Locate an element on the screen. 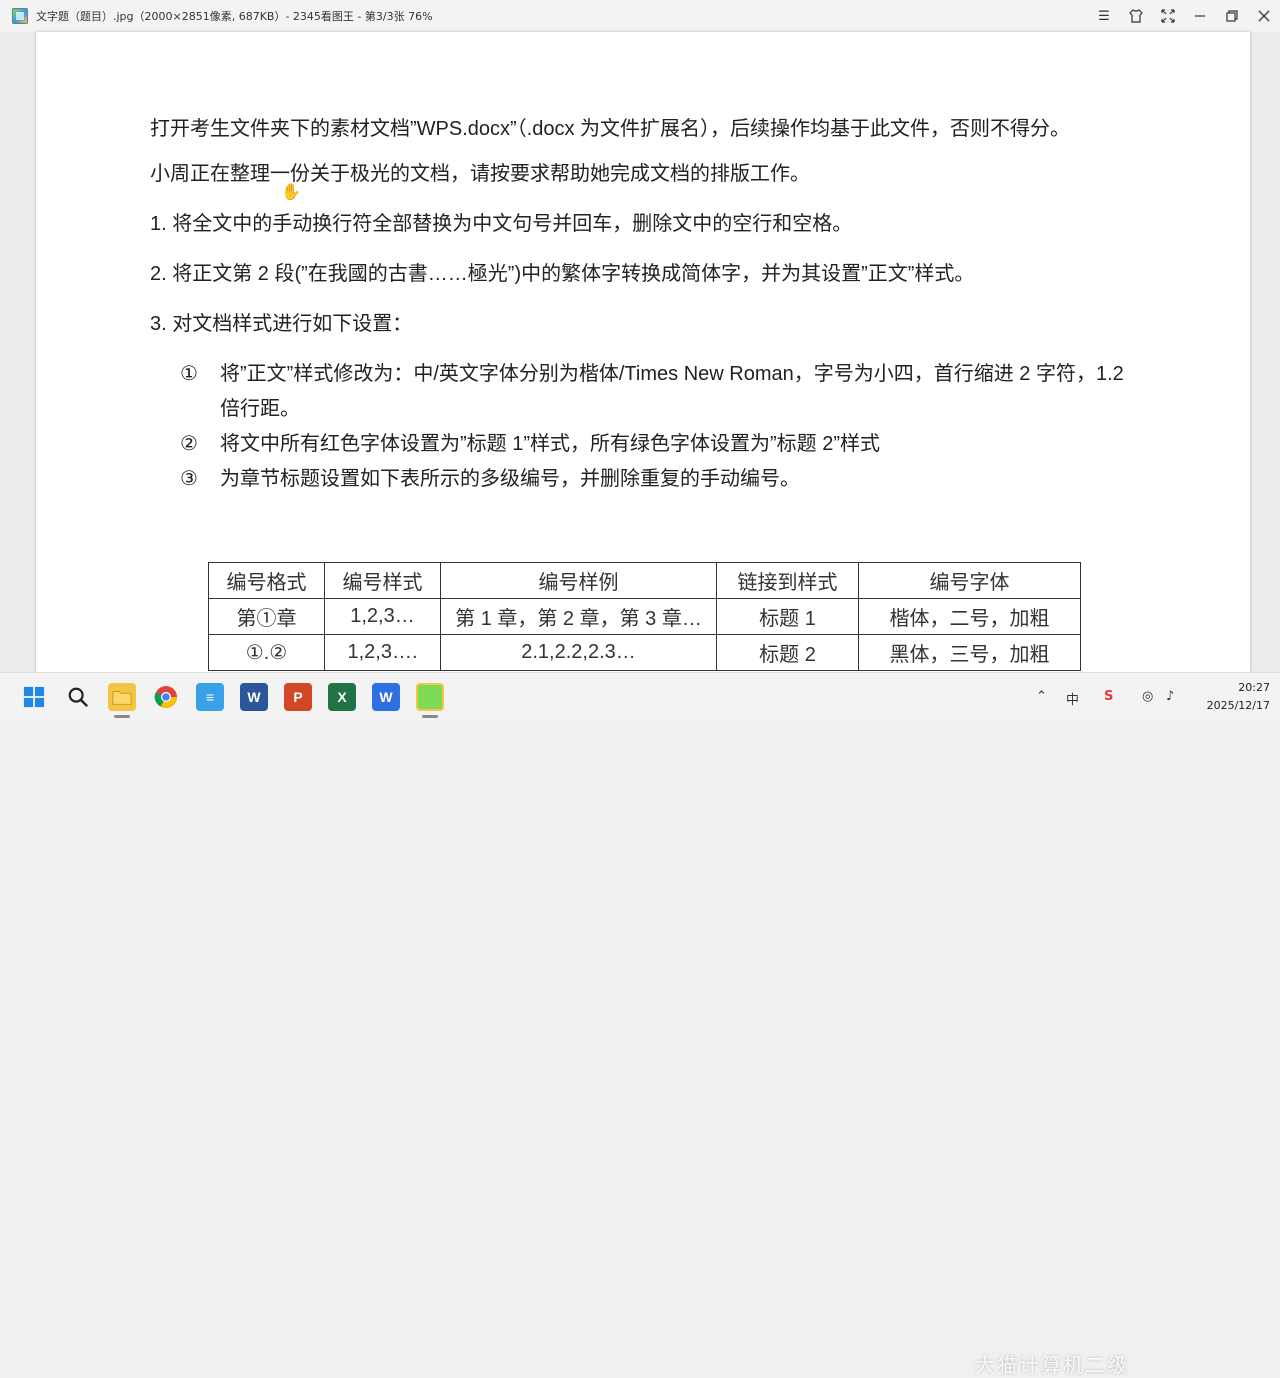 This screenshot has width=1280, height=1378. close-button is located at coordinates (1264, 16).